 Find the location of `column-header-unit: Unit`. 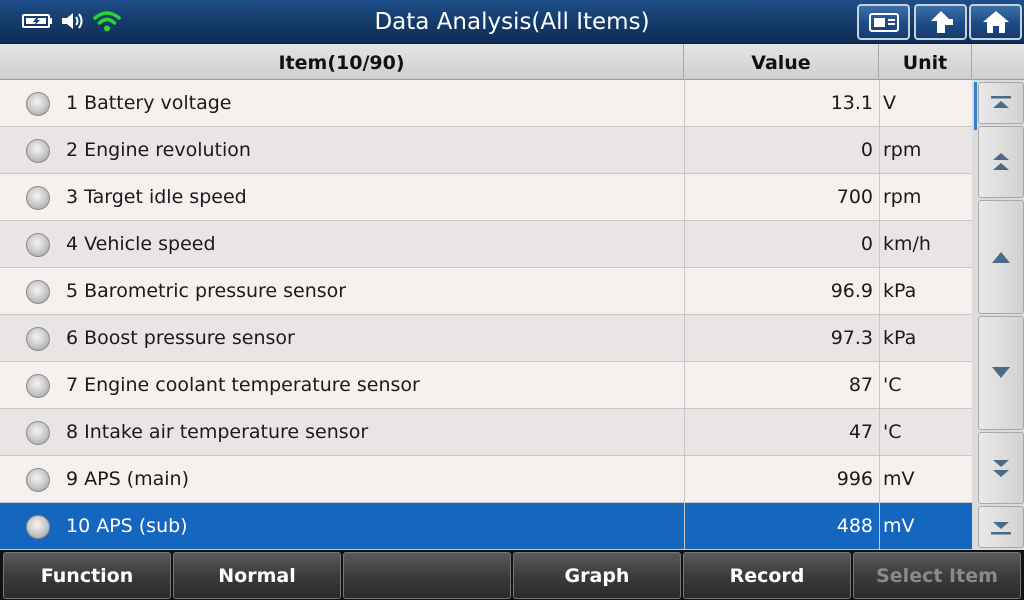

column-header-unit: Unit is located at coordinates (925, 62).